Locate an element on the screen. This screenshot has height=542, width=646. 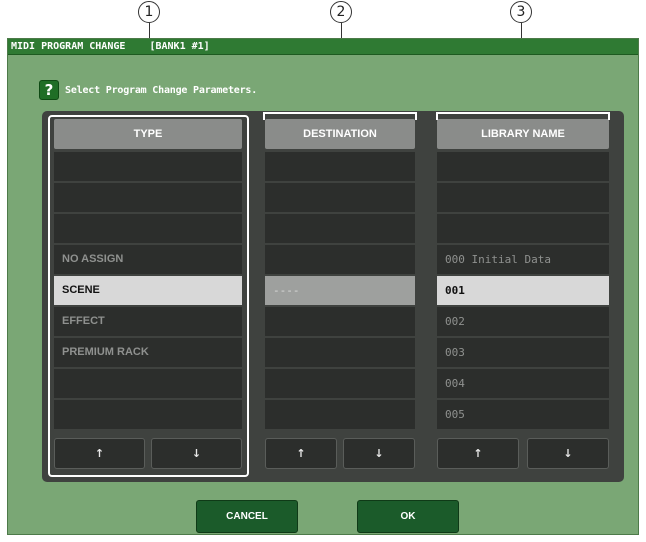
library-row-selected: 001 is located at coordinates (523, 290).